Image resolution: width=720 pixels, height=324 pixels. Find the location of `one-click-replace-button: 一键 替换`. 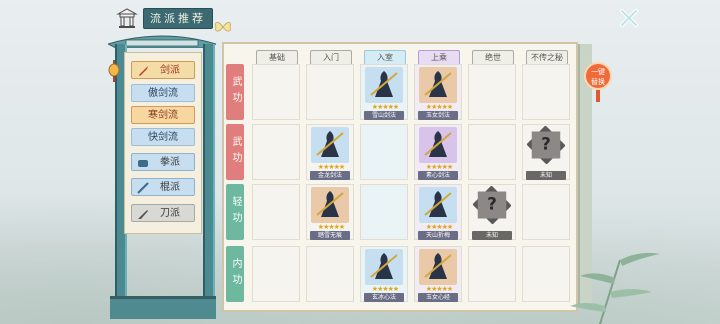

one-click-replace-button: 一键 替换 is located at coordinates (598, 76).